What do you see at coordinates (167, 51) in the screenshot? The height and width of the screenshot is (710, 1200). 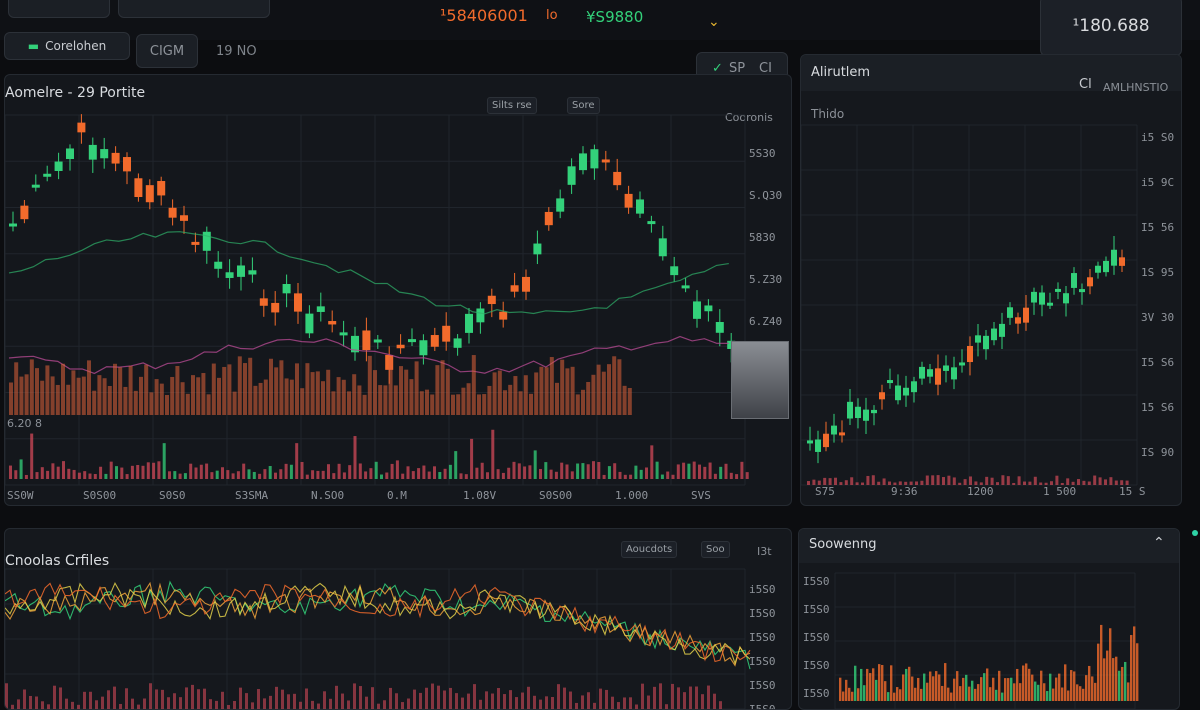 I see `tab-cigm: CIGM` at bounding box center [167, 51].